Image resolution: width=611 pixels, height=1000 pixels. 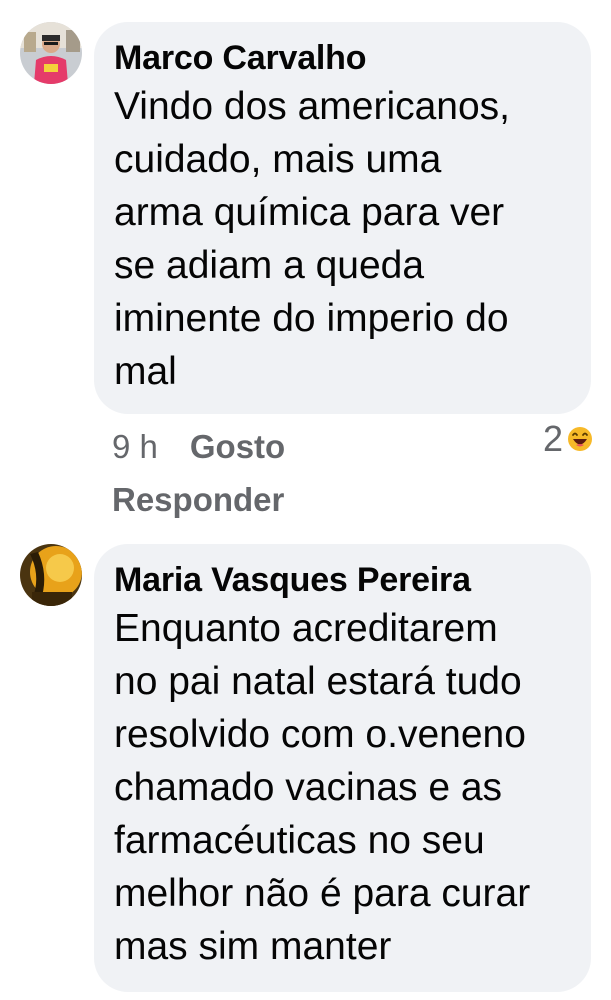 What do you see at coordinates (552, 438) in the screenshot?
I see `reaction-count: 2` at bounding box center [552, 438].